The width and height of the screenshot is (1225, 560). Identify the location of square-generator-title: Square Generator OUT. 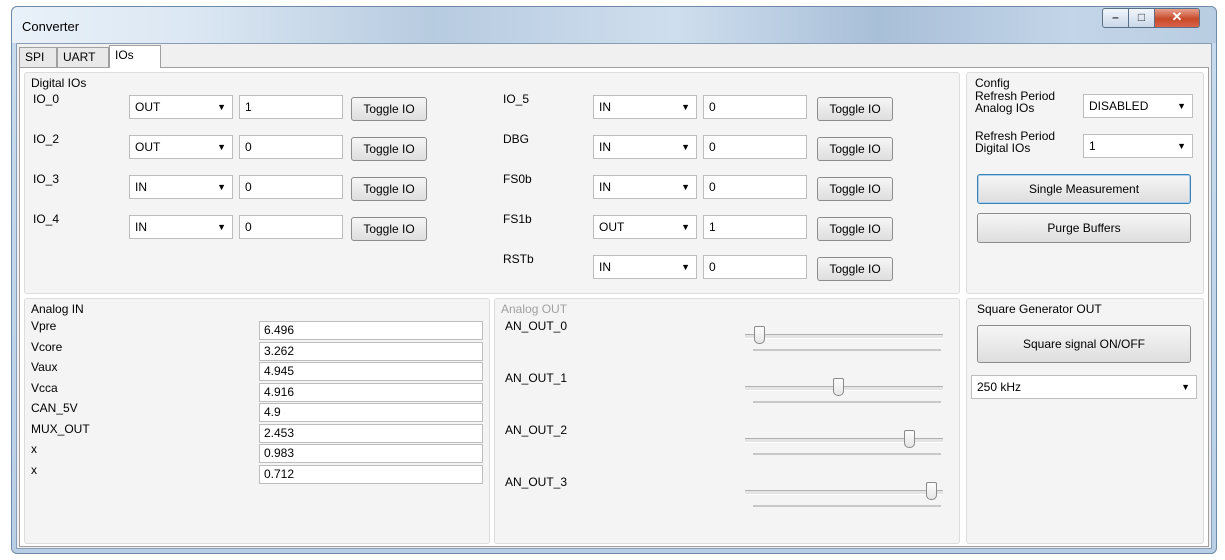
(1039, 309).